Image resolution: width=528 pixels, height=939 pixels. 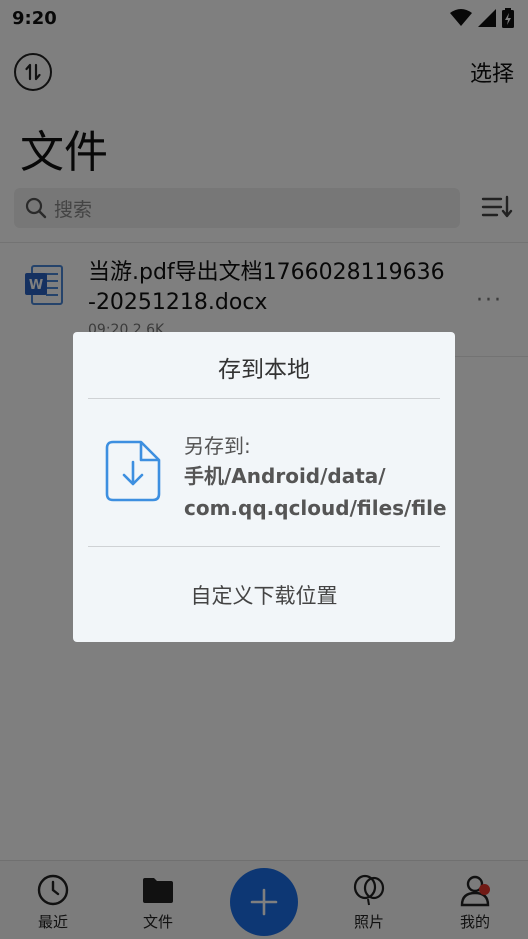 I want to click on dialog-title: 存到本地, so click(x=264, y=370).